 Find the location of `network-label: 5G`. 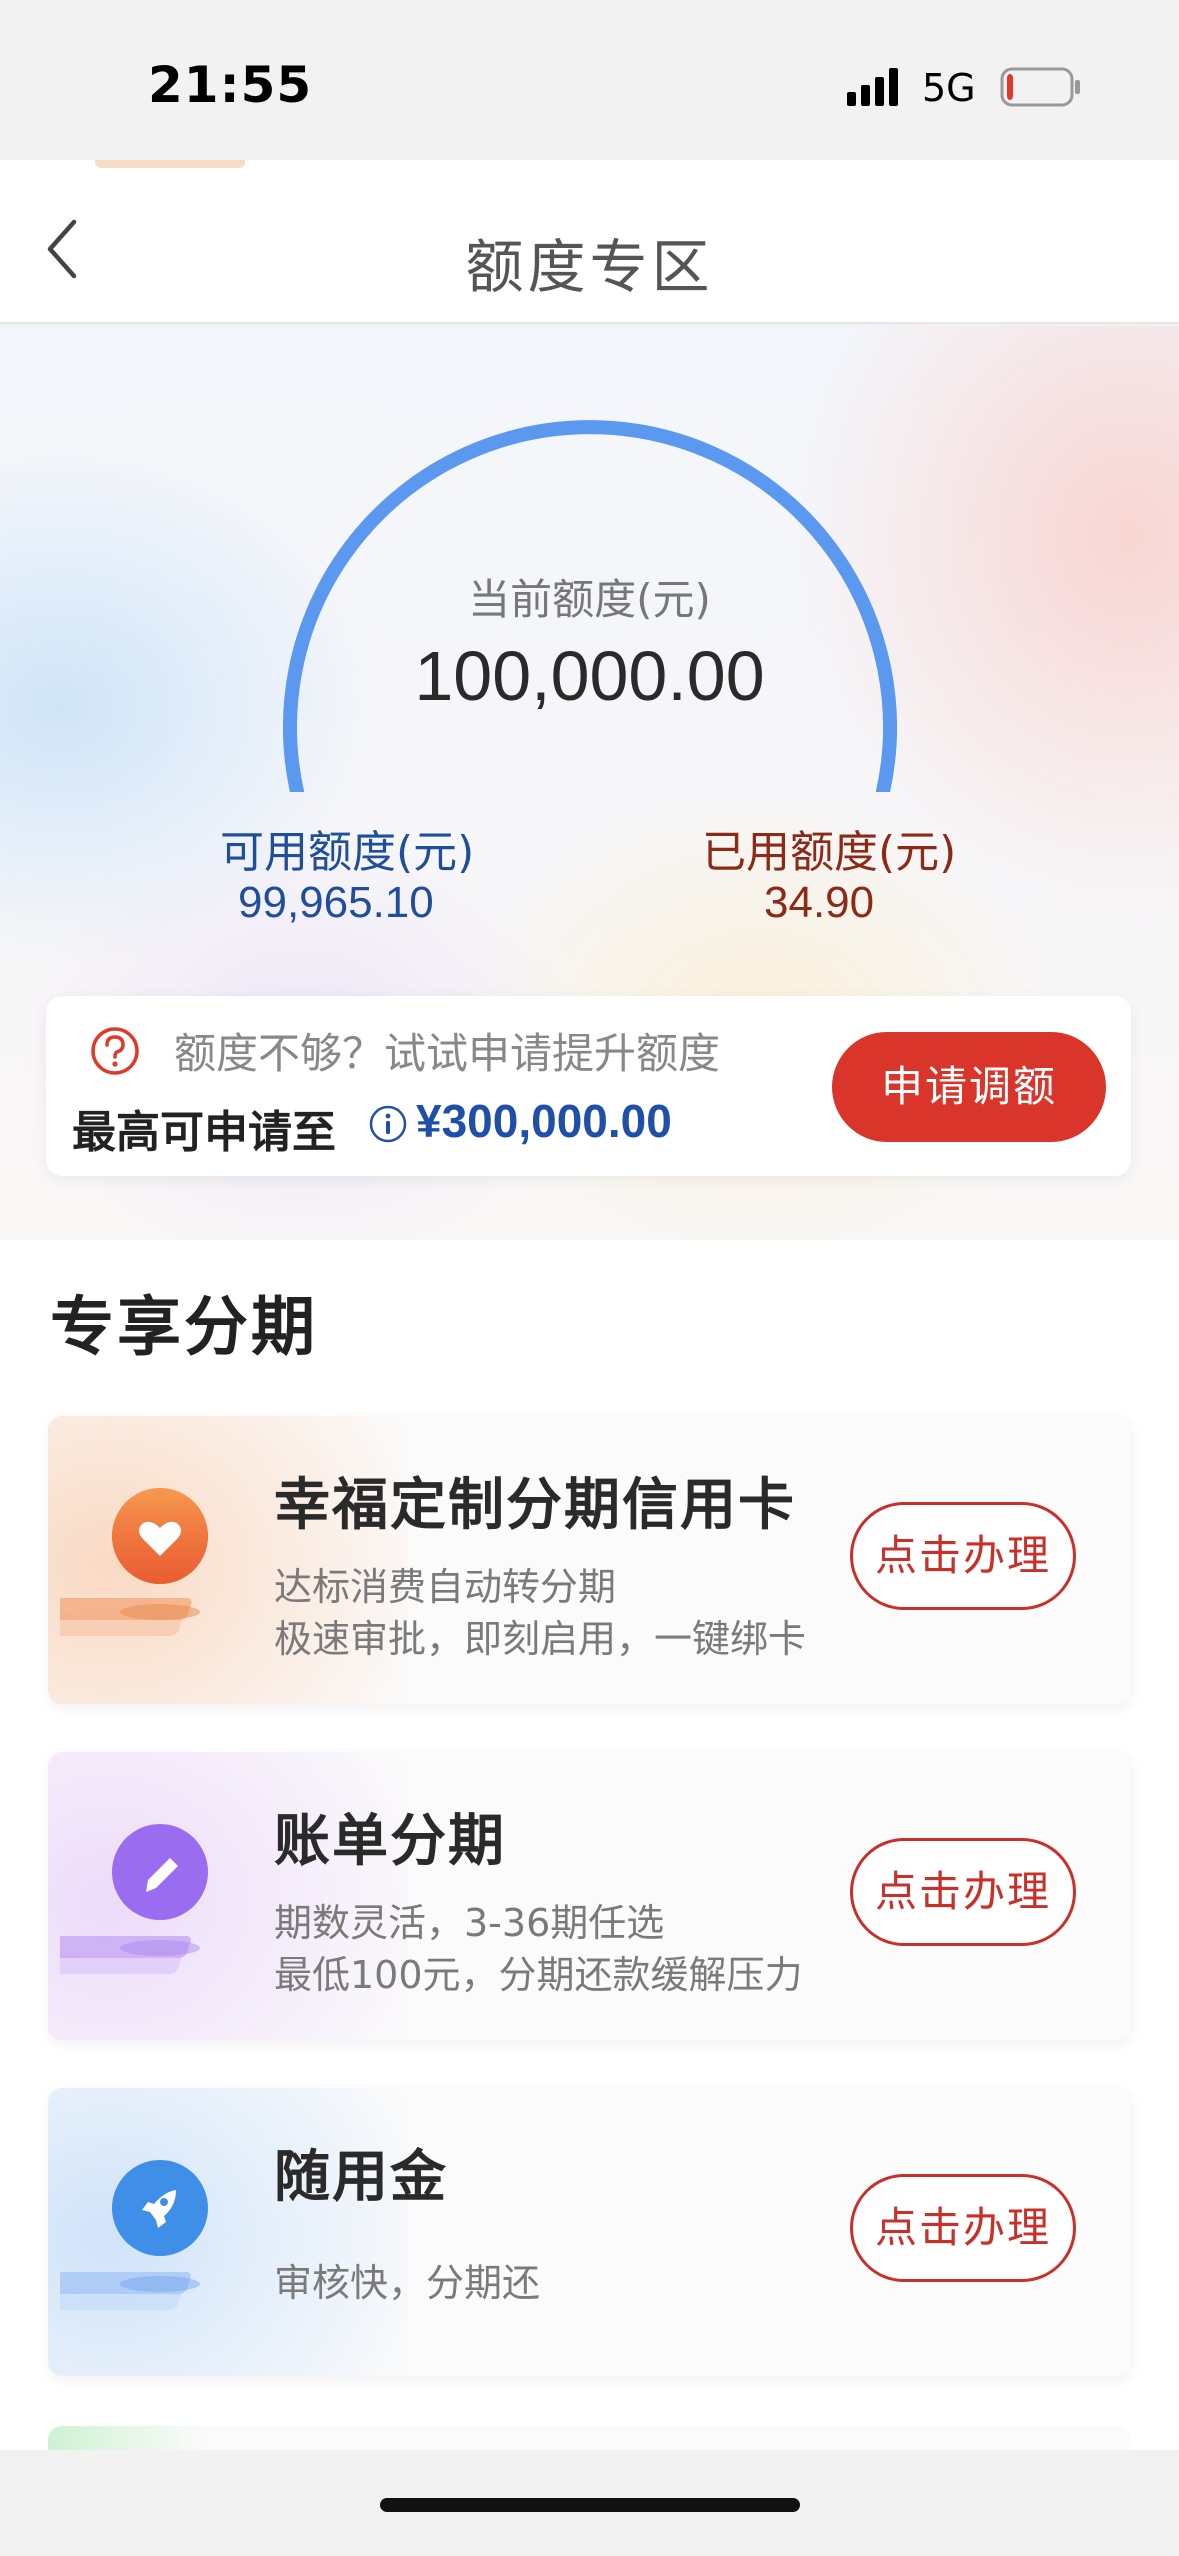

network-label: 5G is located at coordinates (949, 88).